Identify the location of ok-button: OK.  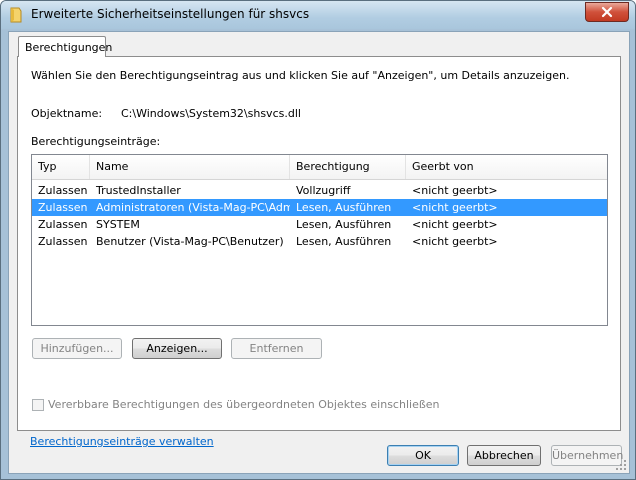
(423, 455).